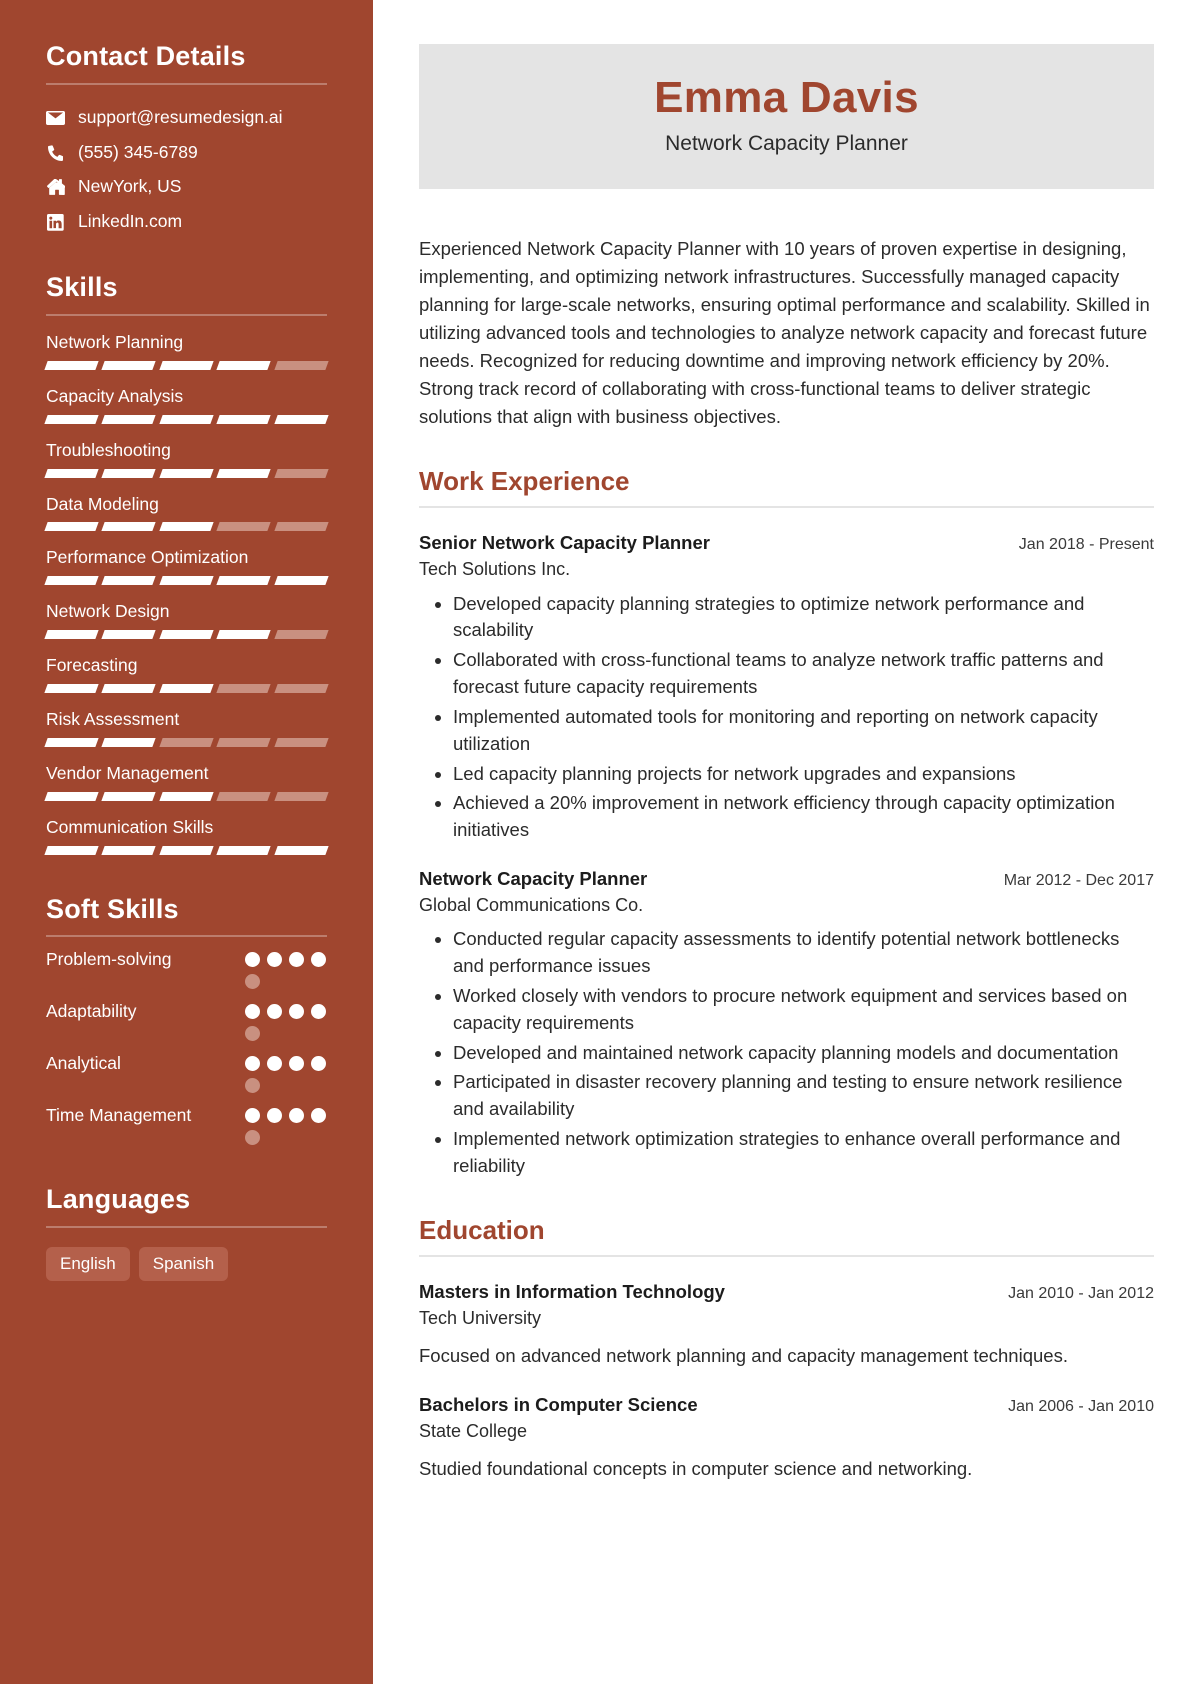 The image size is (1200, 1684). I want to click on skill-item: Network Planning, so click(186, 350).